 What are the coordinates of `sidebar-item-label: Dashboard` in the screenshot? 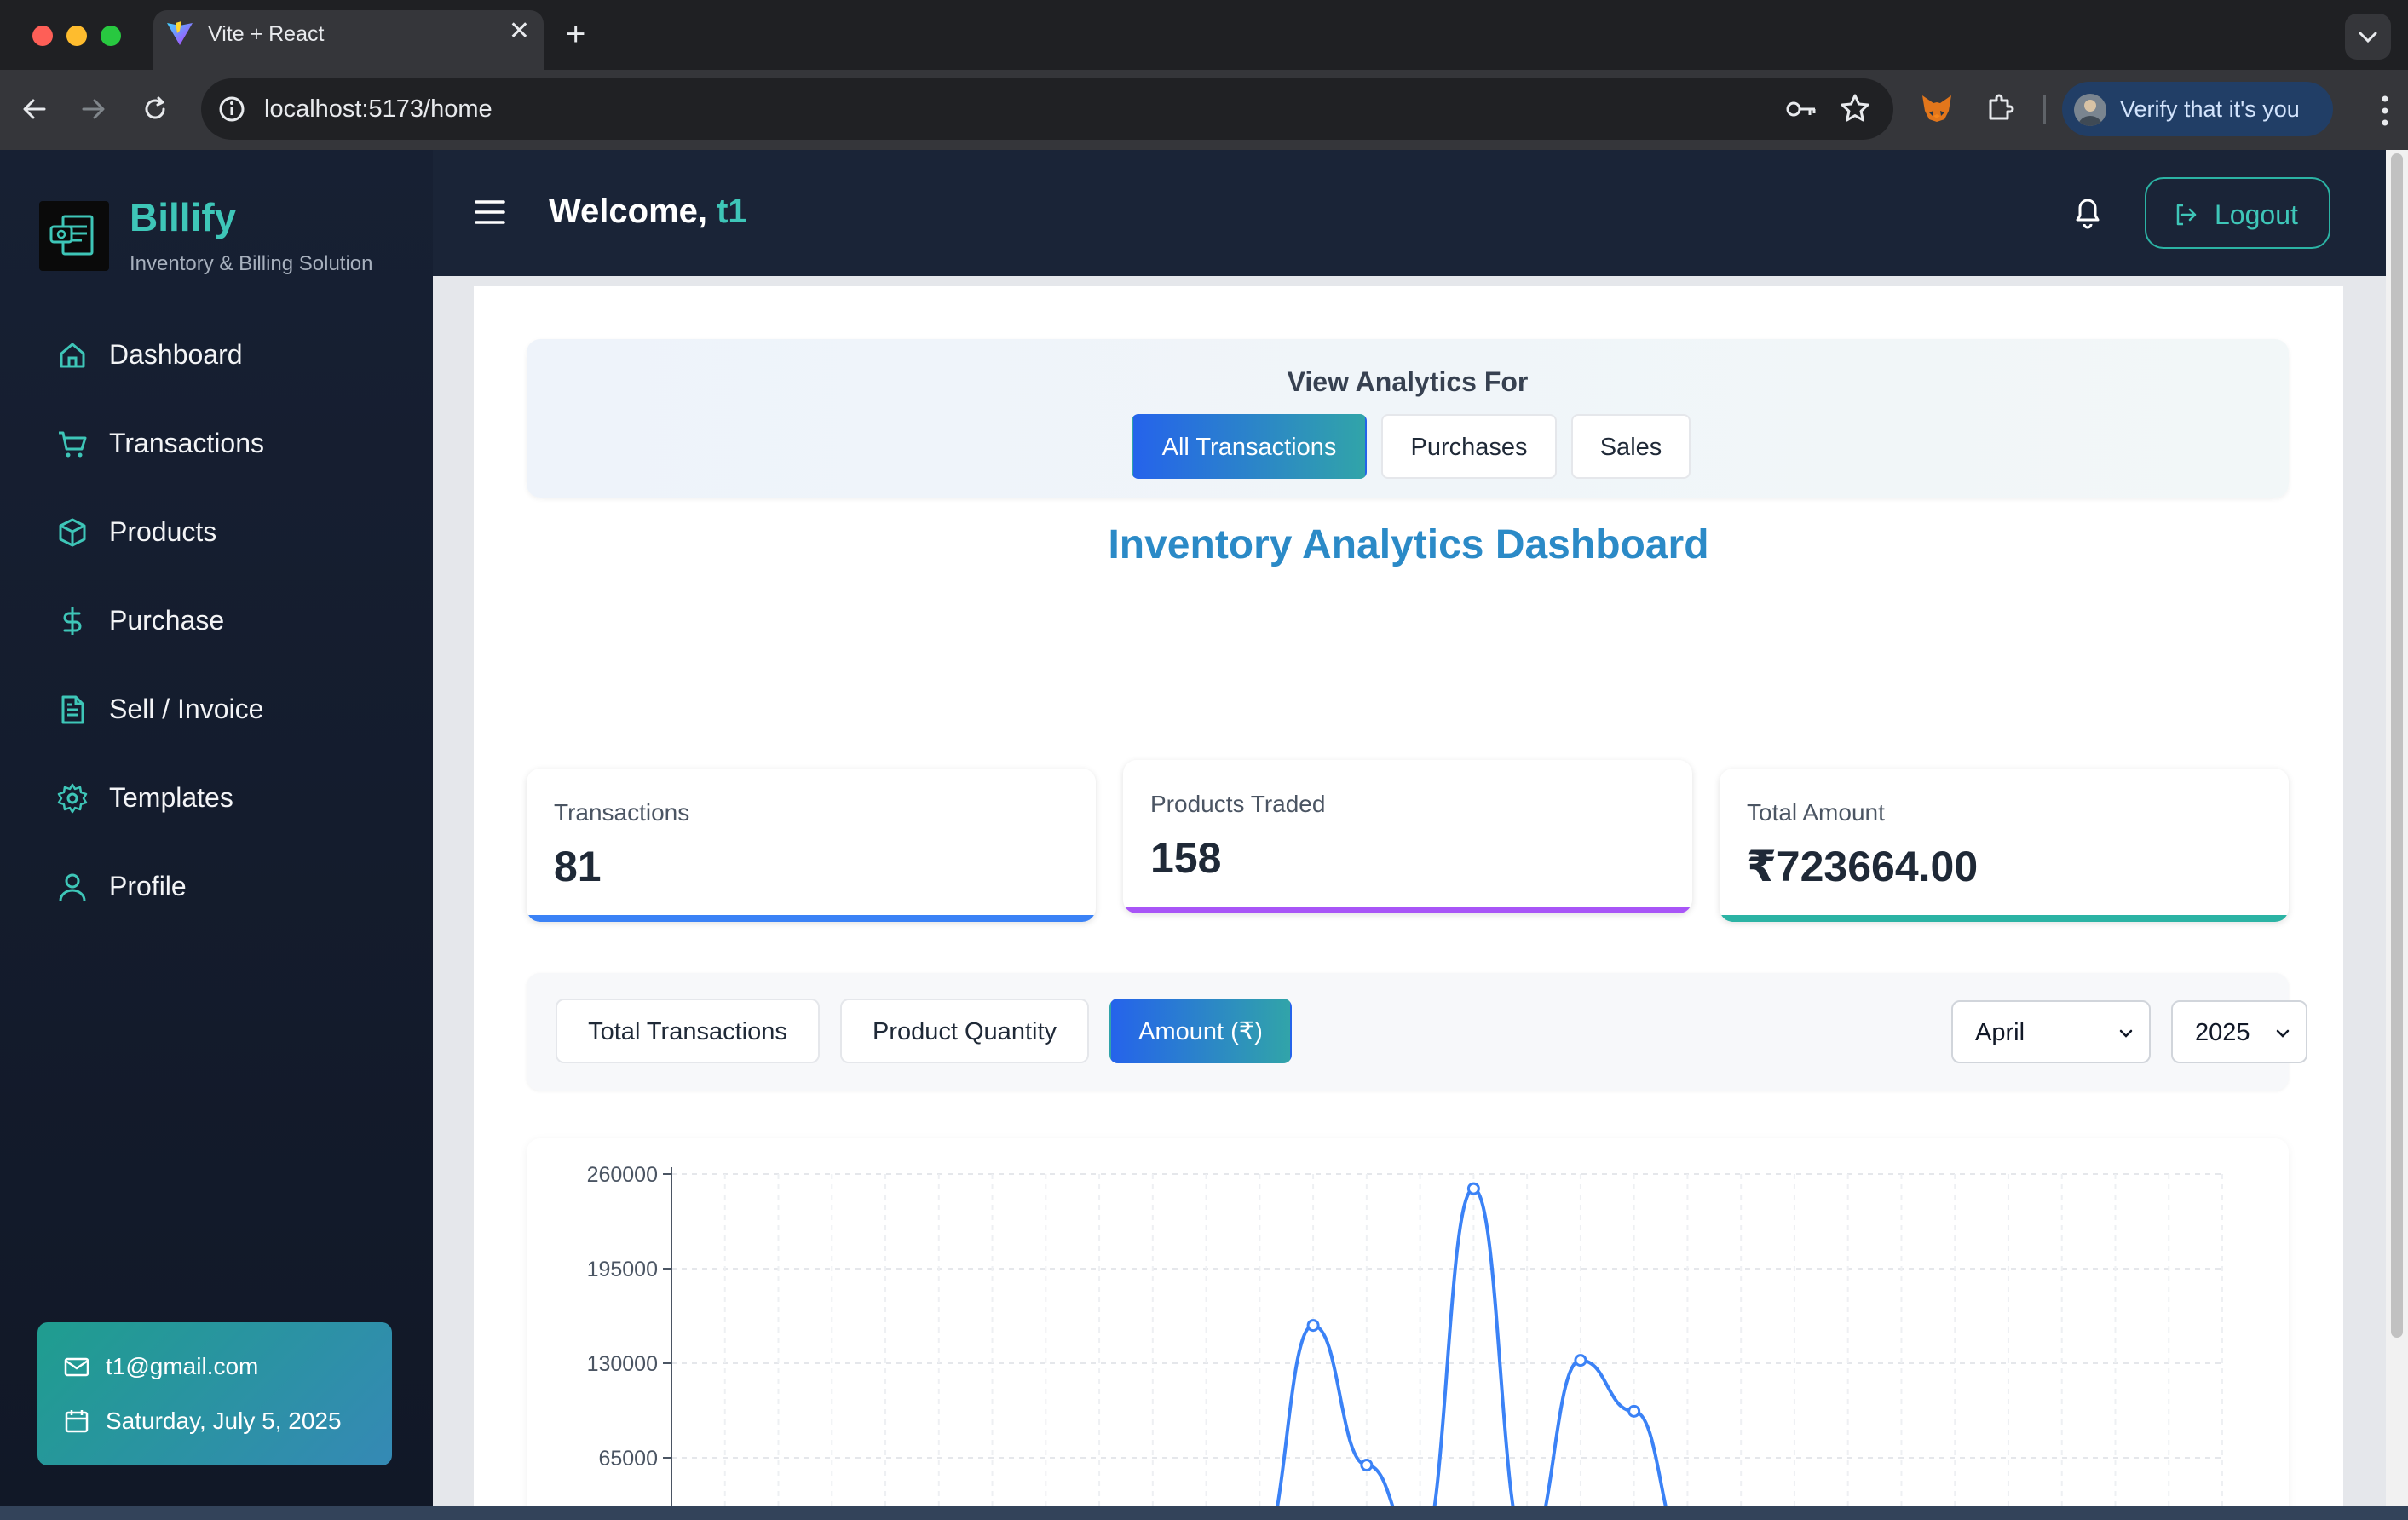 It's located at (176, 355).